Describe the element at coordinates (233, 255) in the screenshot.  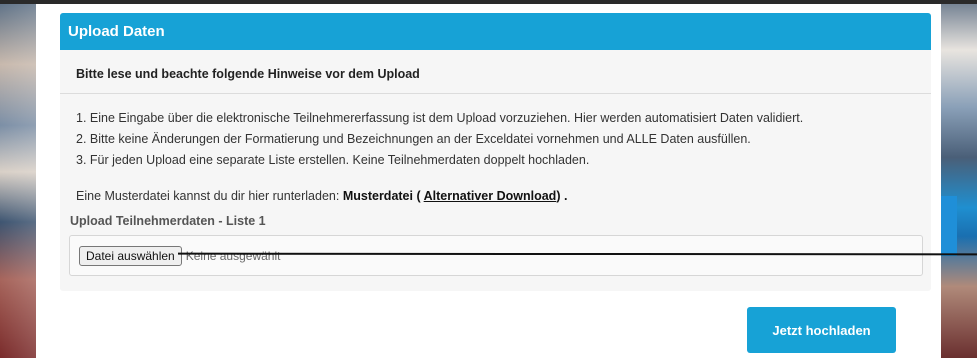
I see `file-status: Keine ausgewählt` at that location.